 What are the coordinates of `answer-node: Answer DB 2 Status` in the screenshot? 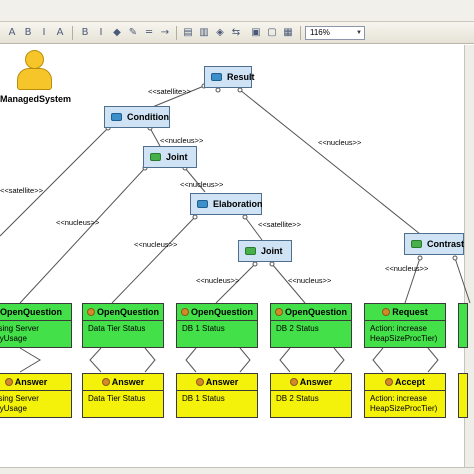 It's located at (311, 395).